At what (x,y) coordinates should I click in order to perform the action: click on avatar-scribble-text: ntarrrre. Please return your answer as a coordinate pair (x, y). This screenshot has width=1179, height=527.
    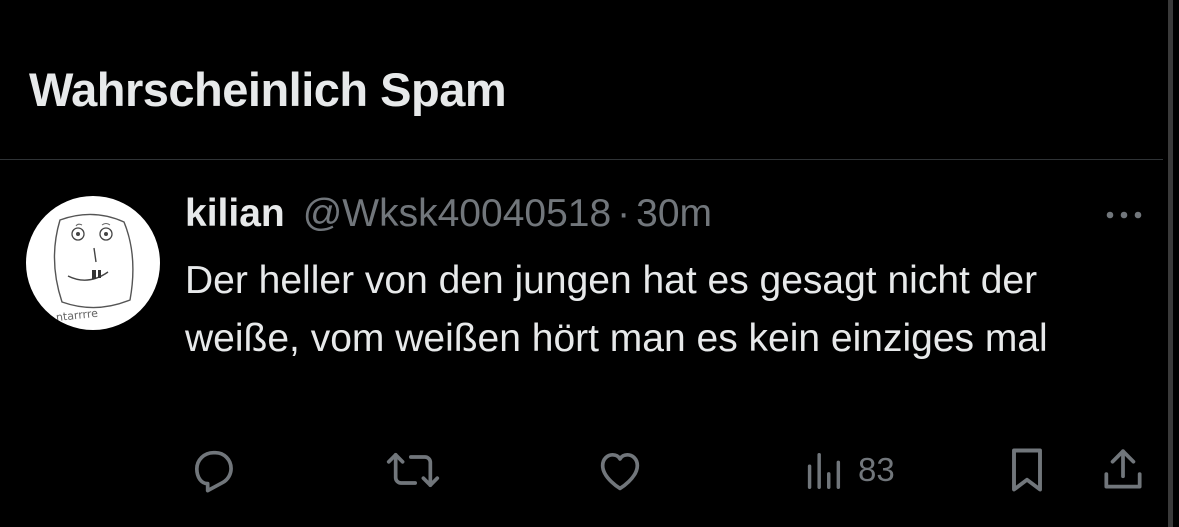
    Looking at the image, I should click on (76, 315).